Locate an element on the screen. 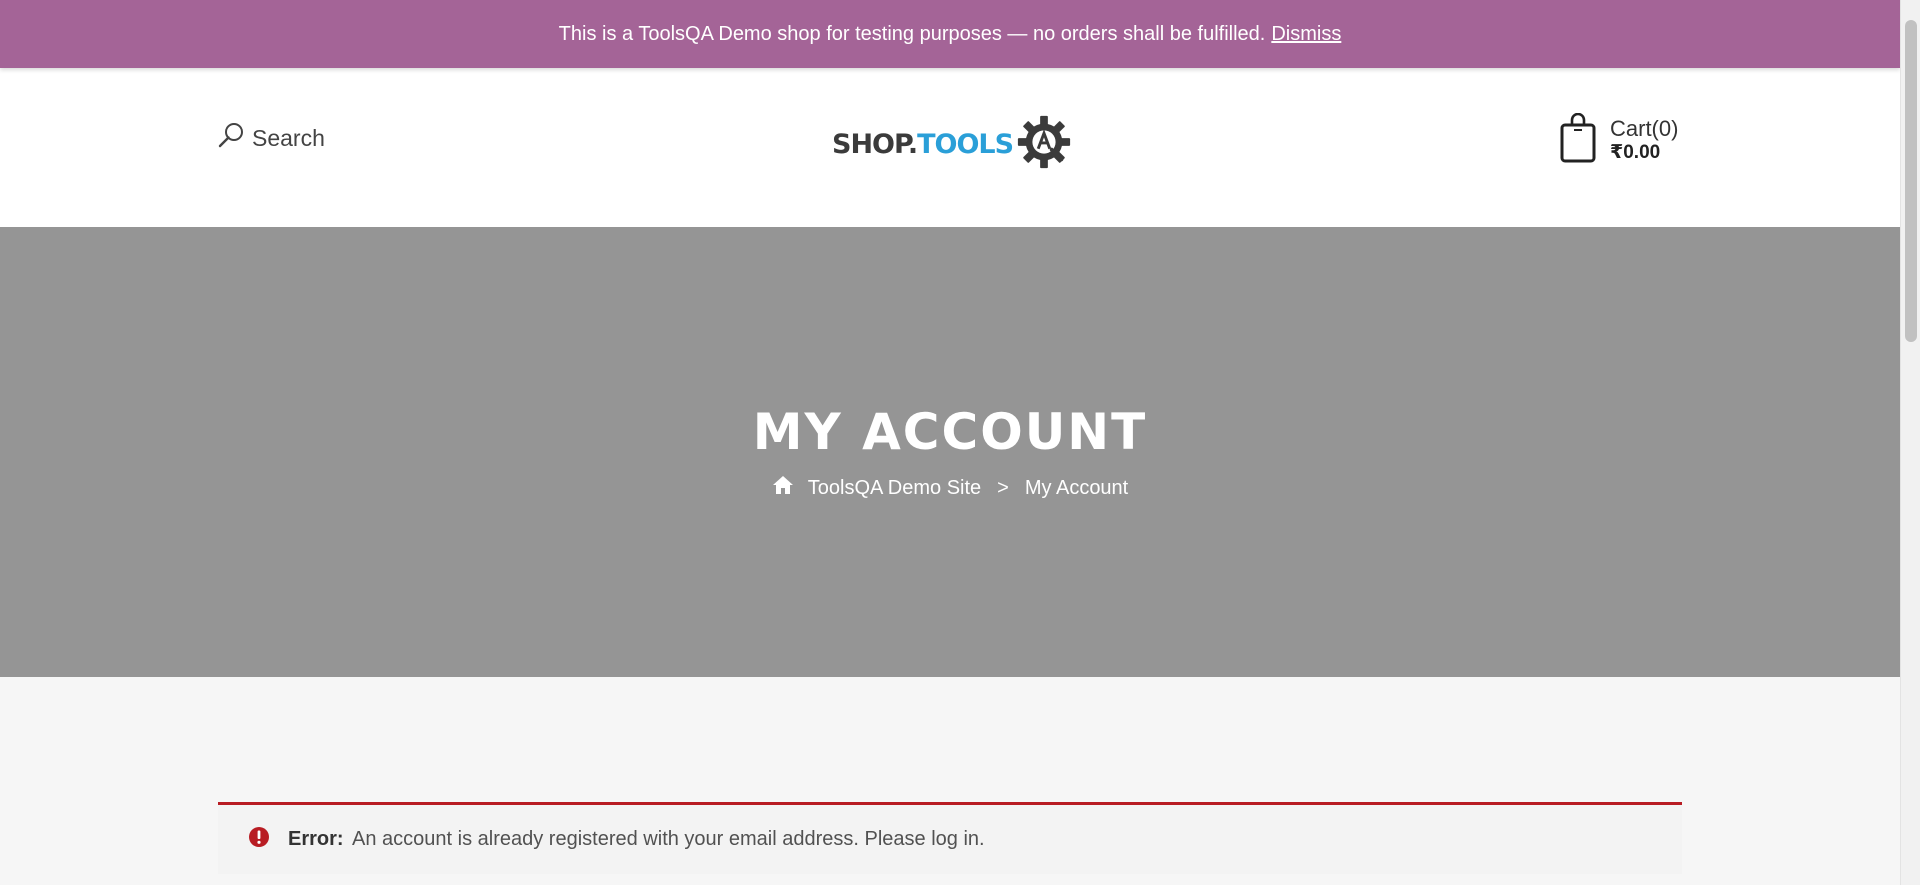 Image resolution: width=1920 pixels, height=885 pixels. breadcrumb-current: My Account is located at coordinates (1076, 487).